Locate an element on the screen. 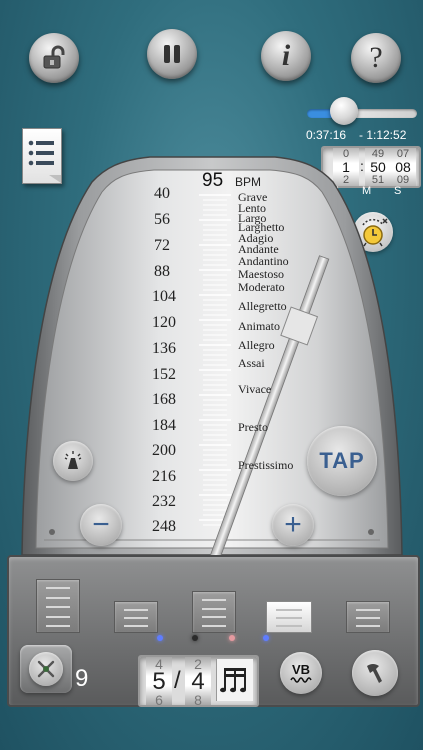  tap-label: TAP is located at coordinates (342, 460).